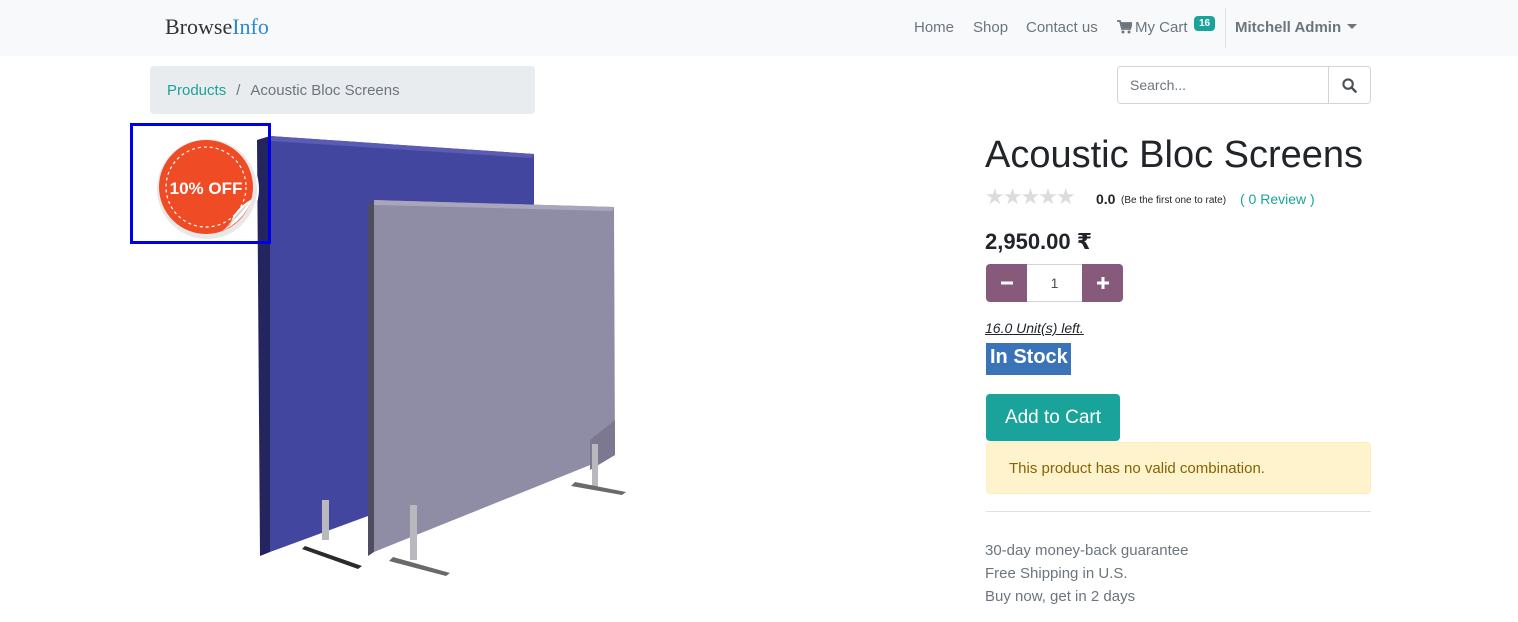  Describe the element at coordinates (1028, 359) in the screenshot. I see `stock-status-badge: In Stock` at that location.